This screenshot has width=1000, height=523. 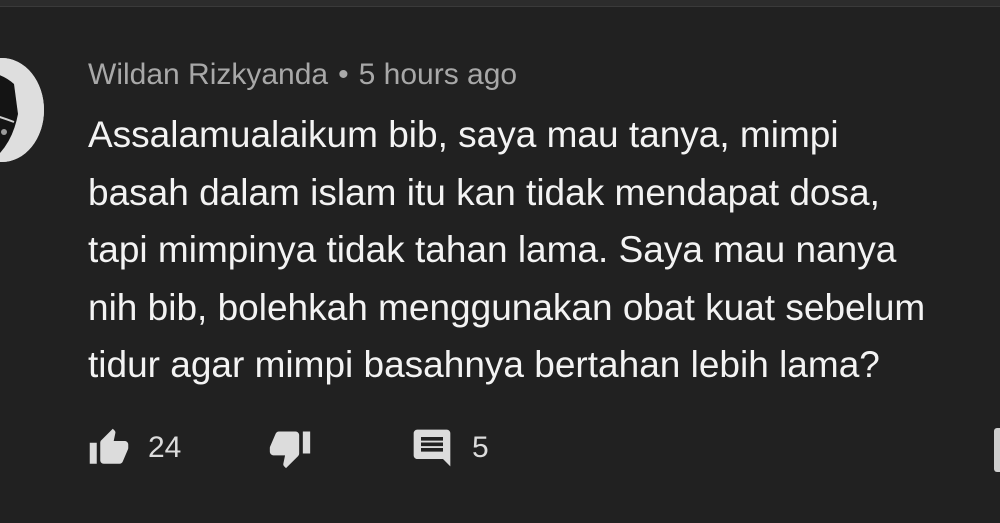 I want to click on more-options-icon, so click(x=997, y=450).